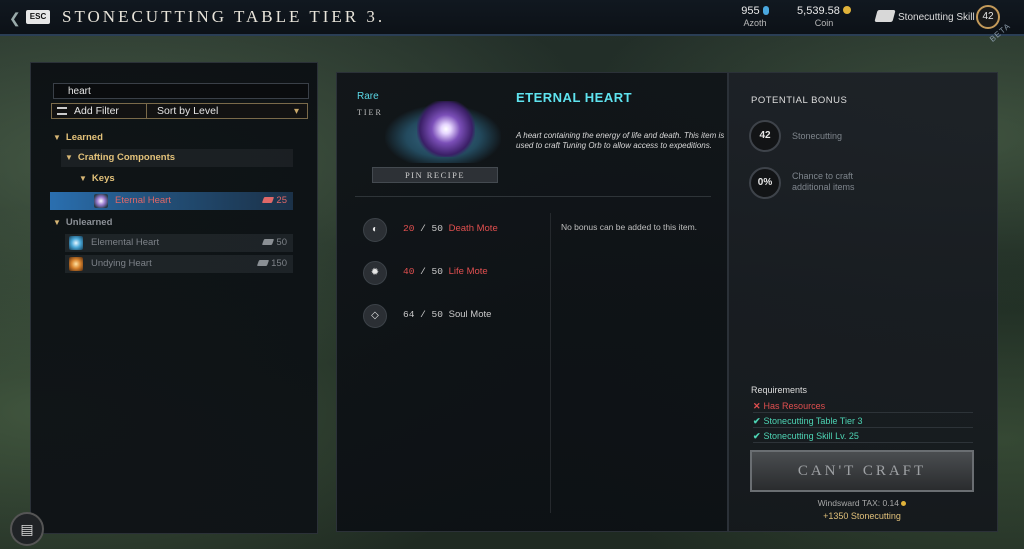 This screenshot has height=549, width=1024. What do you see at coordinates (765, 183) in the screenshot?
I see `chance-badge: 0%` at bounding box center [765, 183].